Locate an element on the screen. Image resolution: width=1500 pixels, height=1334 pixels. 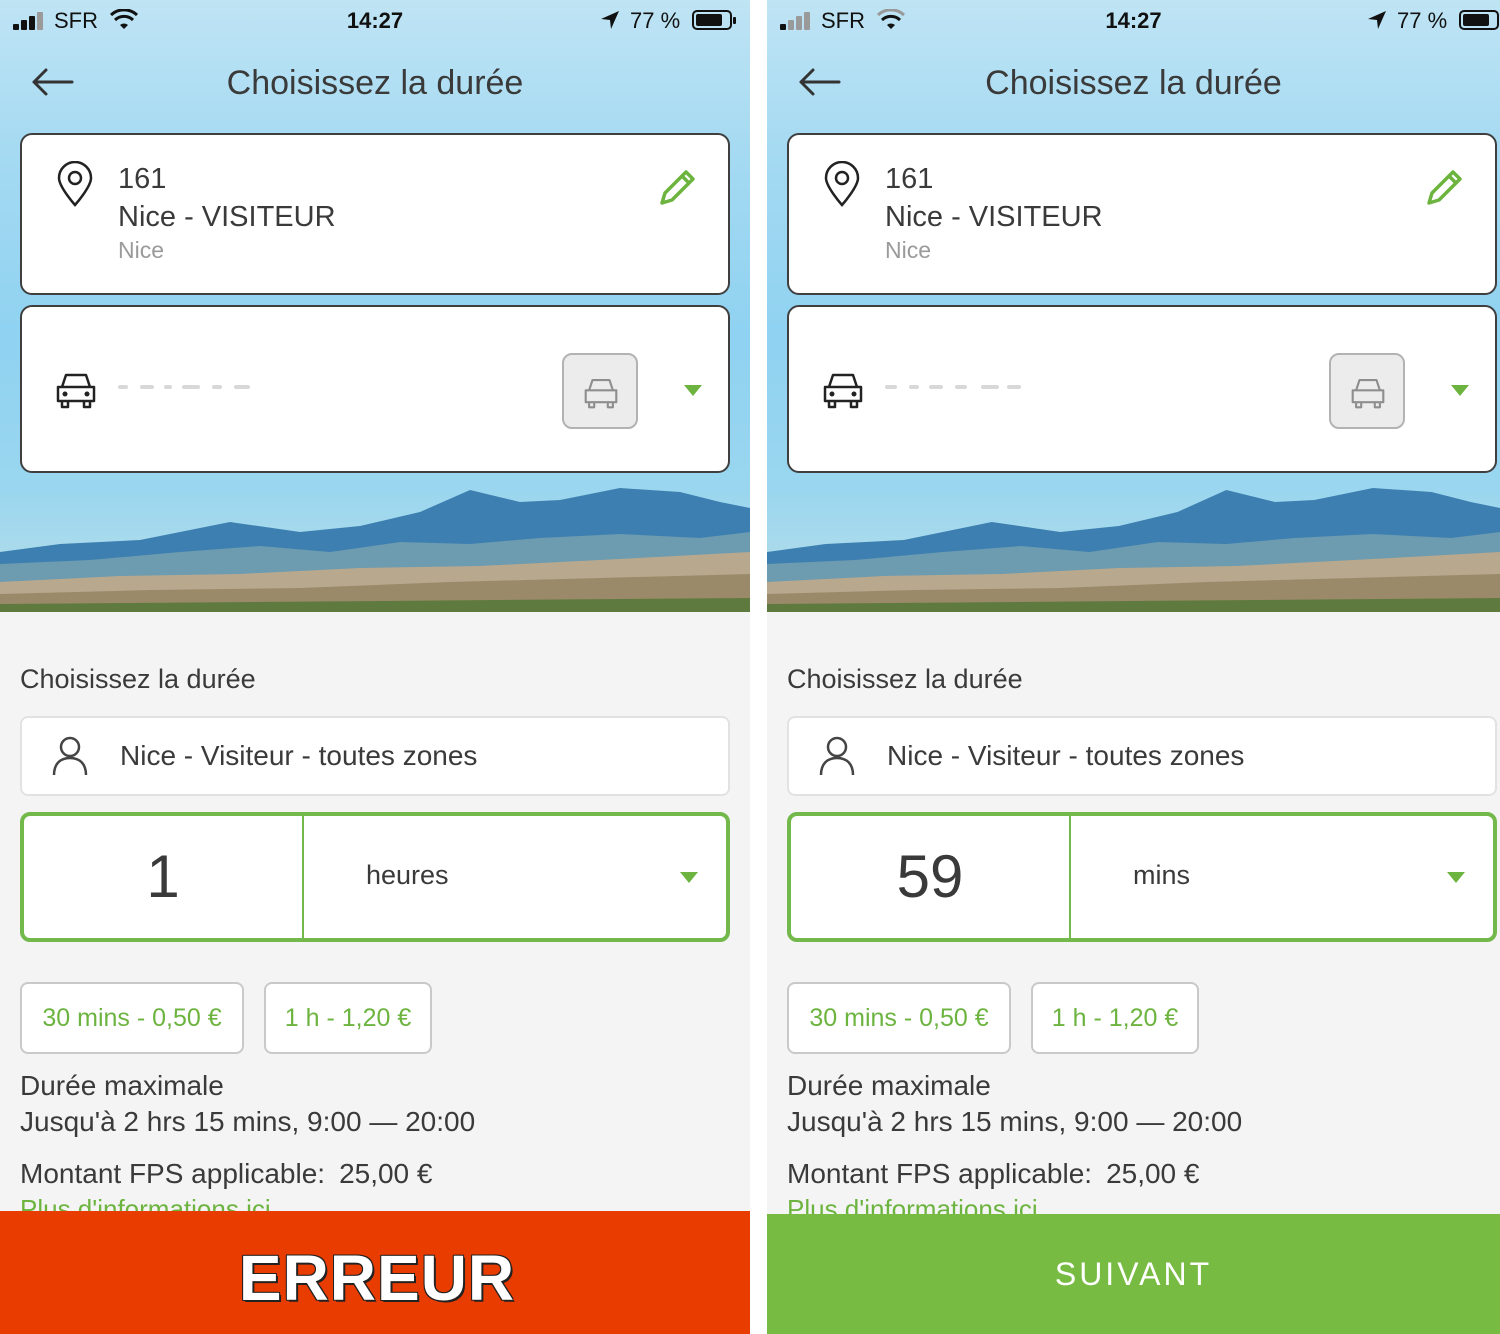
duration-value-input: 59 is located at coordinates (931, 877).